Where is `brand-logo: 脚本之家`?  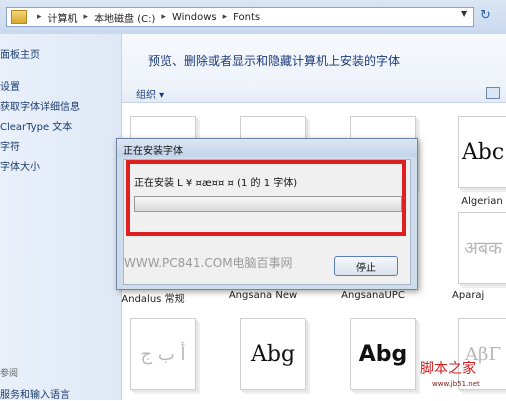
brand-logo: 脚本之家 is located at coordinates (448, 369).